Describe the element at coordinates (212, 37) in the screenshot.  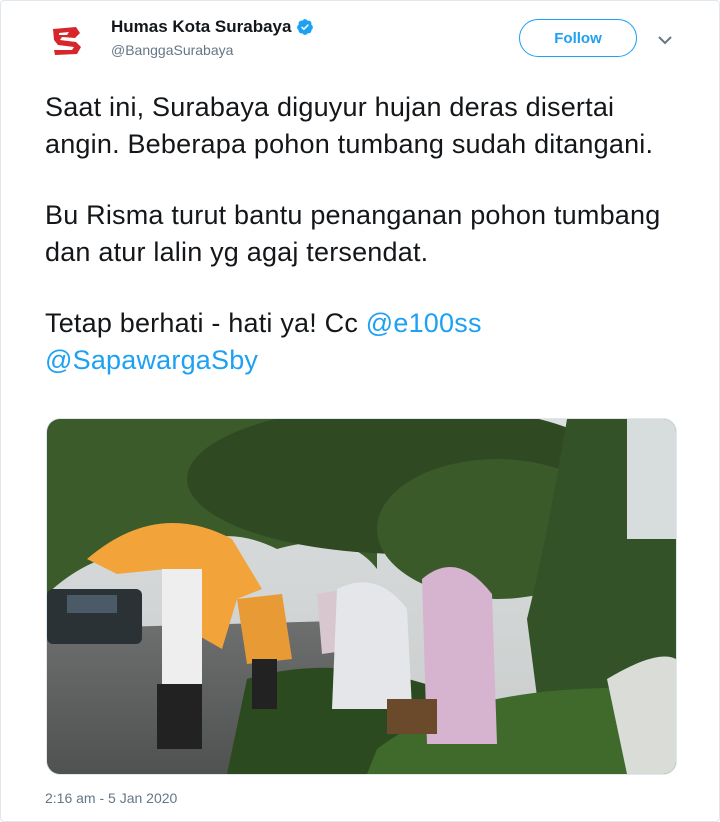
I see `account-info: Humas Kota Surabaya @BanggaSurabaya` at that location.